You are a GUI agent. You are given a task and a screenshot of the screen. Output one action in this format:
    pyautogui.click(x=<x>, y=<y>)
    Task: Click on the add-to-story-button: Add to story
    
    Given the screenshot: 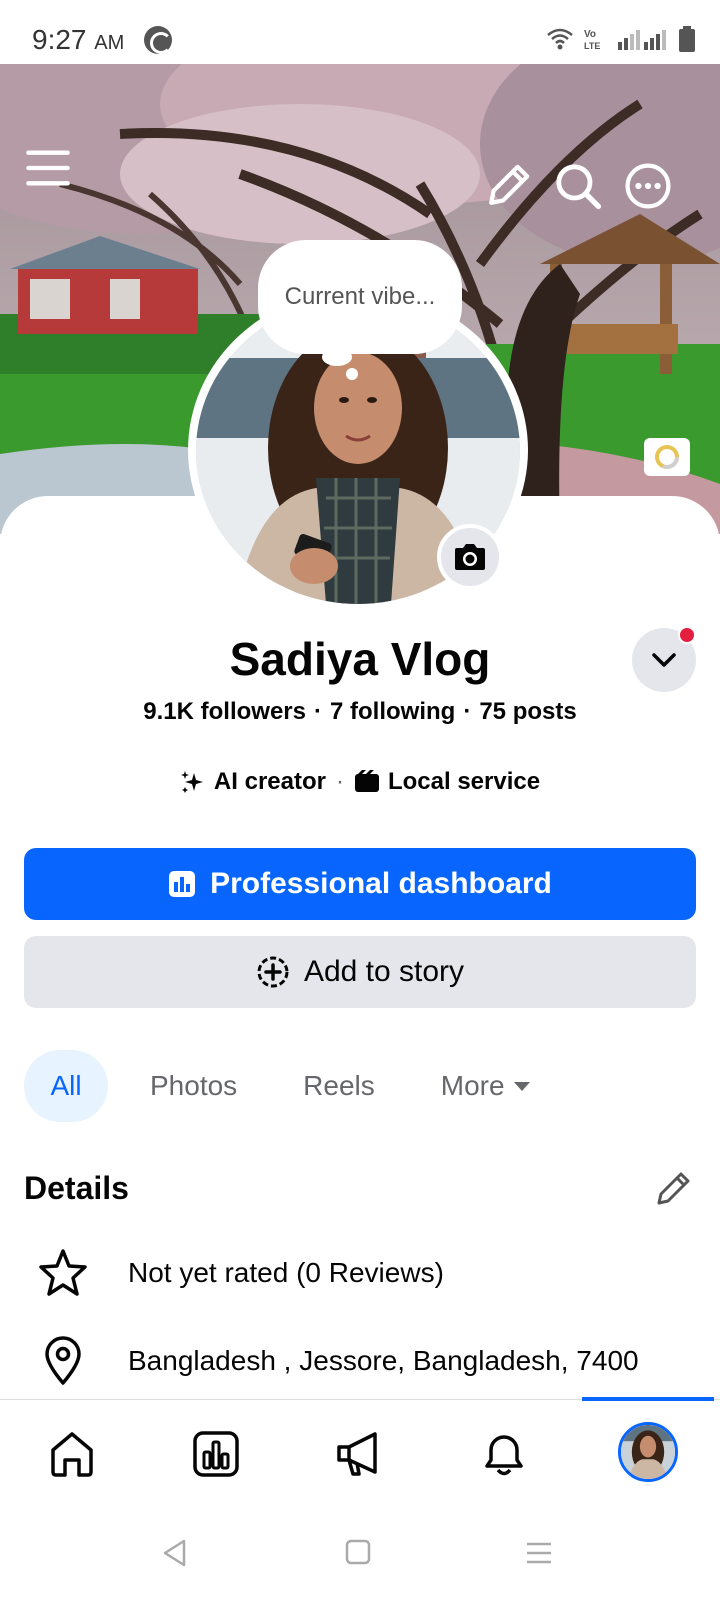 What is the action you would take?
    pyautogui.click(x=360, y=972)
    